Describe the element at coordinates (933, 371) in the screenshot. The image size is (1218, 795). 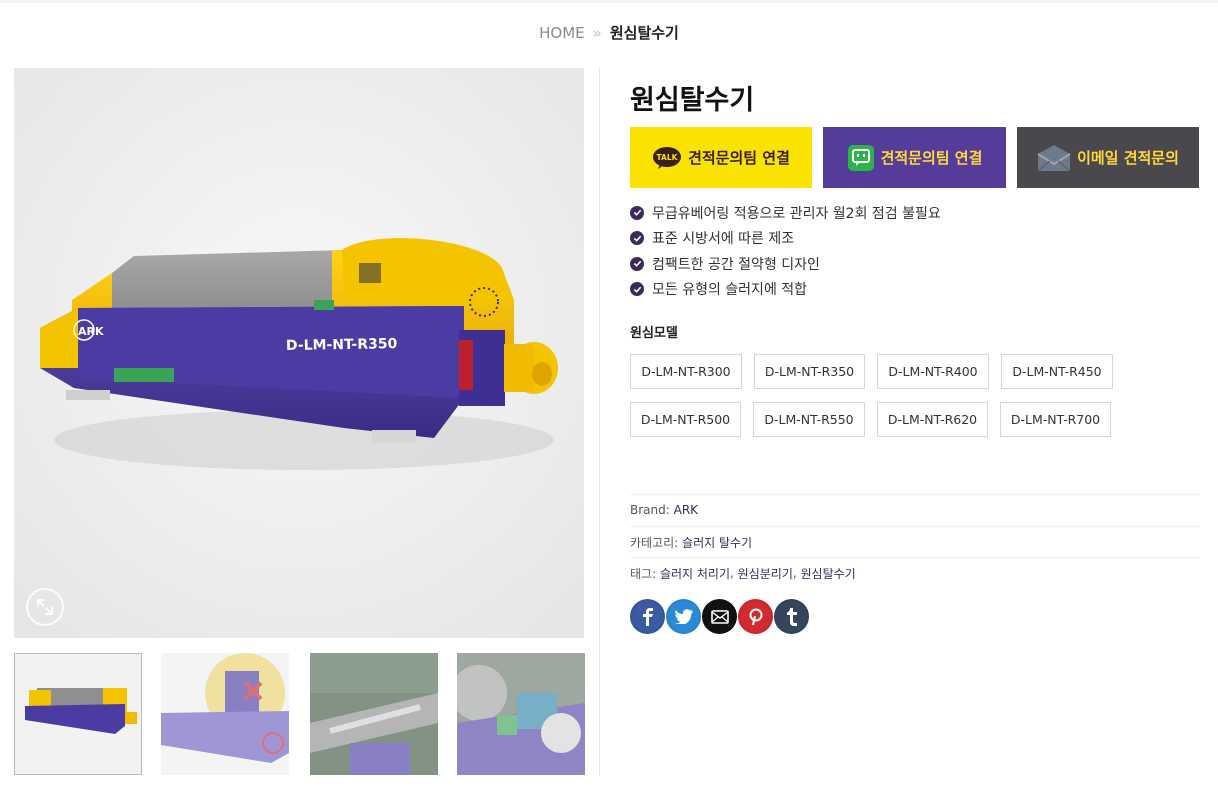
I see `model-option-r400: D-LM-NT-R400` at that location.